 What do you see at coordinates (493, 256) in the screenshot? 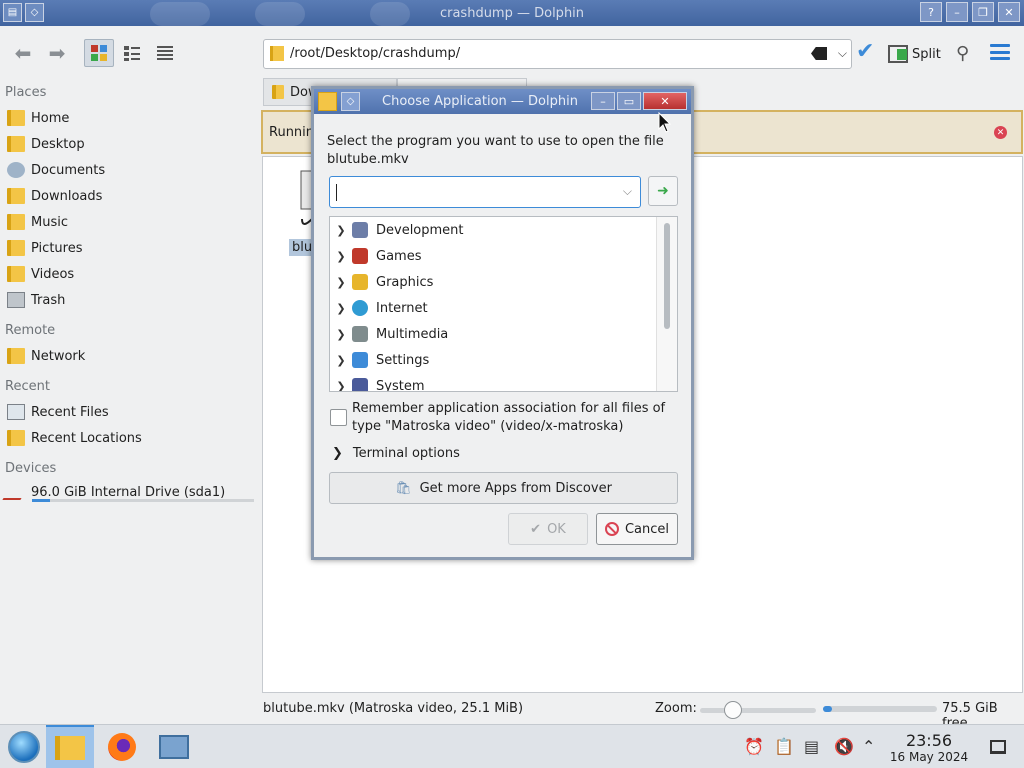
I see `category-games: ❯ Games` at bounding box center [493, 256].